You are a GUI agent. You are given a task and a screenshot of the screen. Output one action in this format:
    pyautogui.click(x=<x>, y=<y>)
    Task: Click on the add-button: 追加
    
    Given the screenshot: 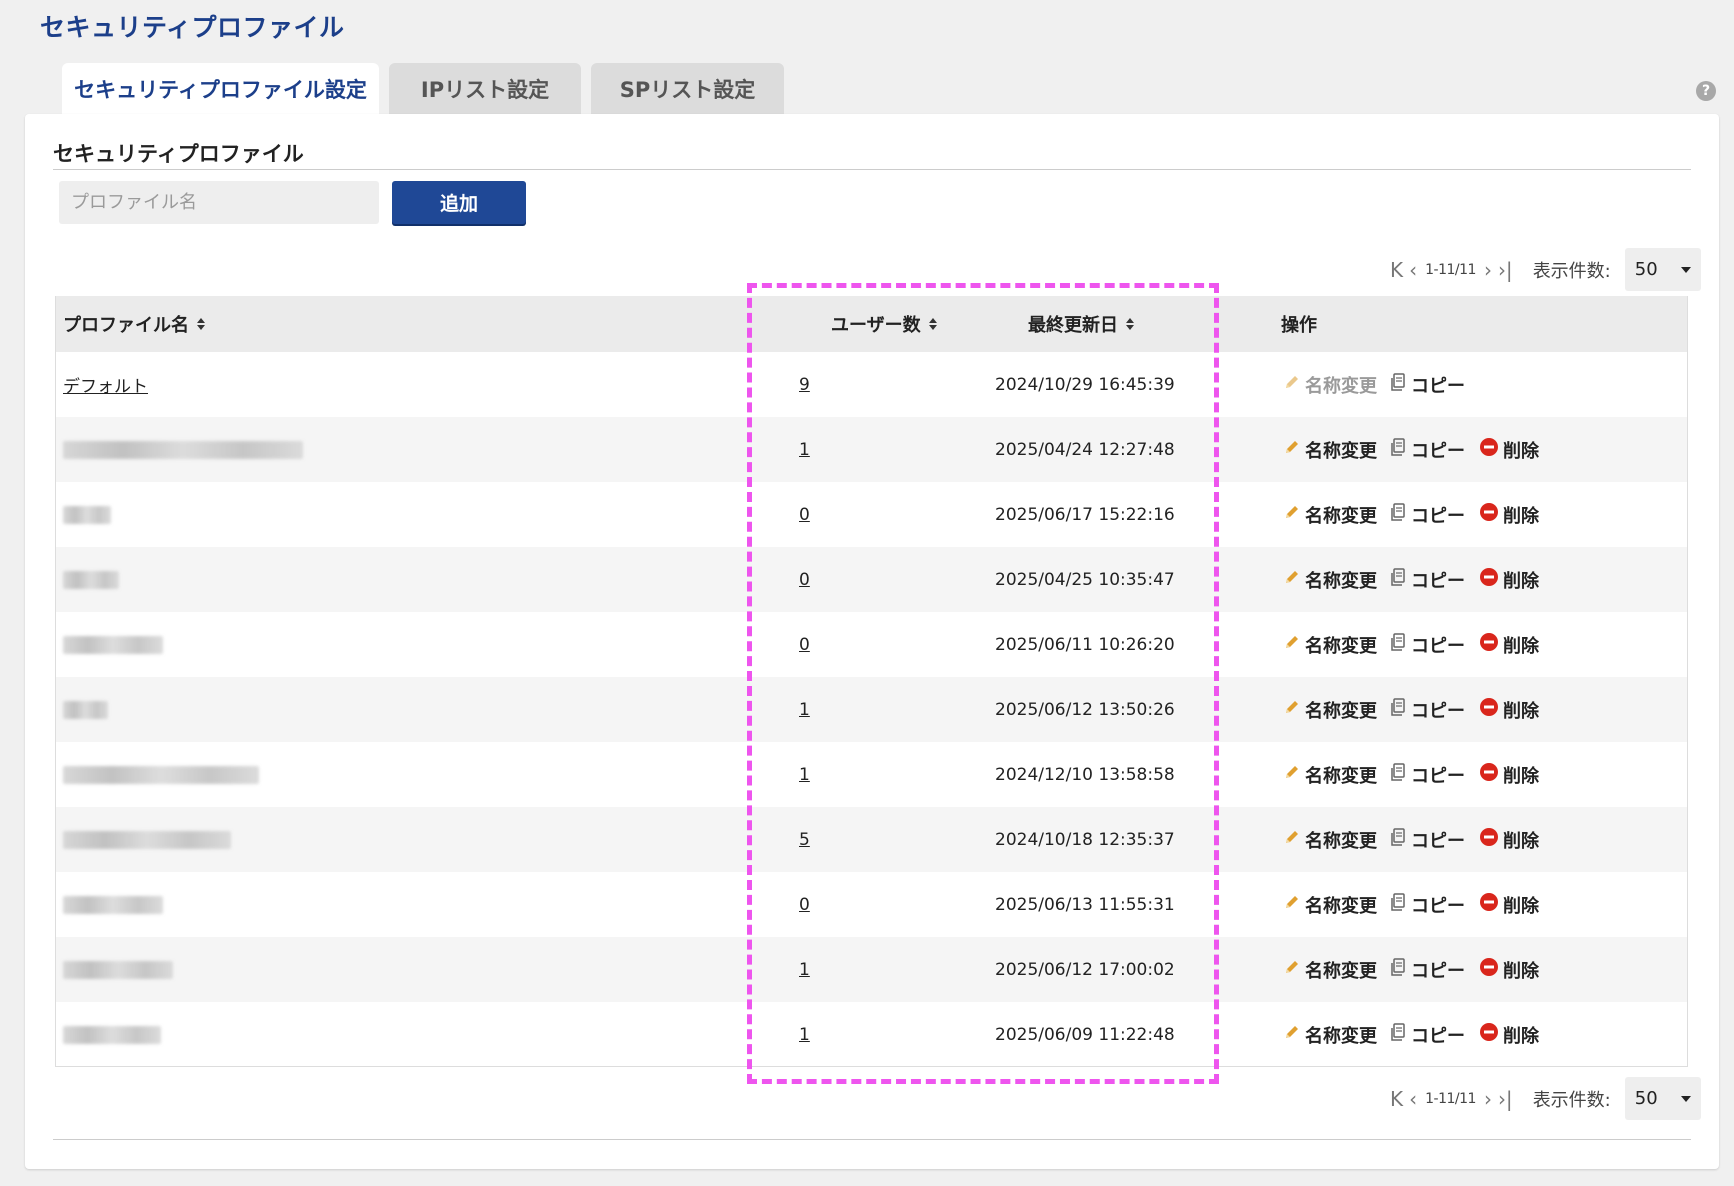 What is the action you would take?
    pyautogui.click(x=459, y=202)
    